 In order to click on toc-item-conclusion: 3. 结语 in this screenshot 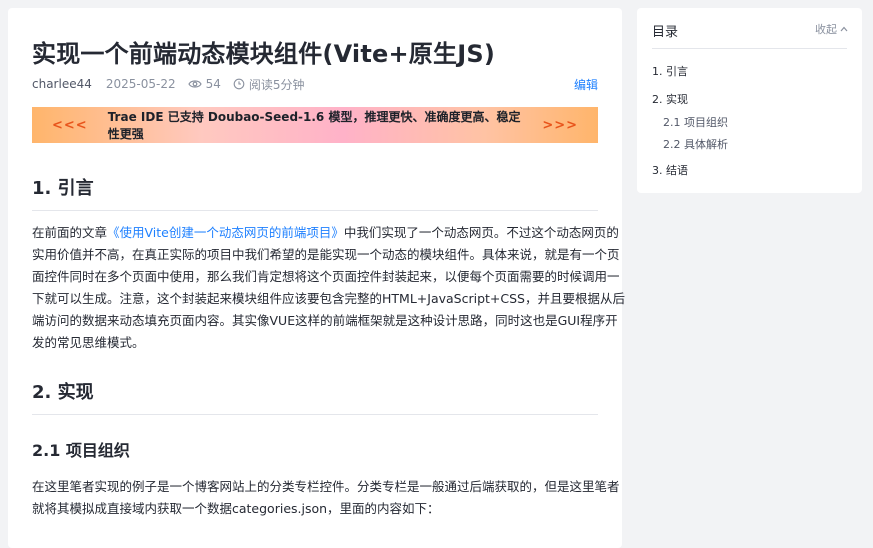, I will do `click(670, 170)`.